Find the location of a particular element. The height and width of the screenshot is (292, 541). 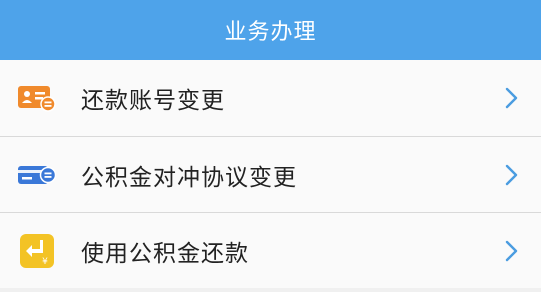

account-card-icon is located at coordinates (37, 98).